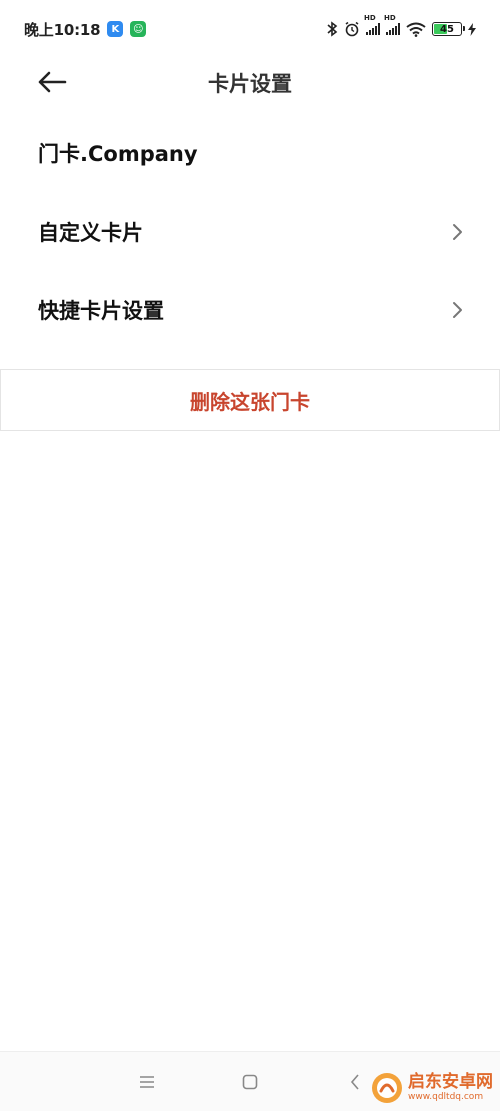 The width and height of the screenshot is (500, 1111). I want to click on watermark-logo-icon, so click(387, 1088).